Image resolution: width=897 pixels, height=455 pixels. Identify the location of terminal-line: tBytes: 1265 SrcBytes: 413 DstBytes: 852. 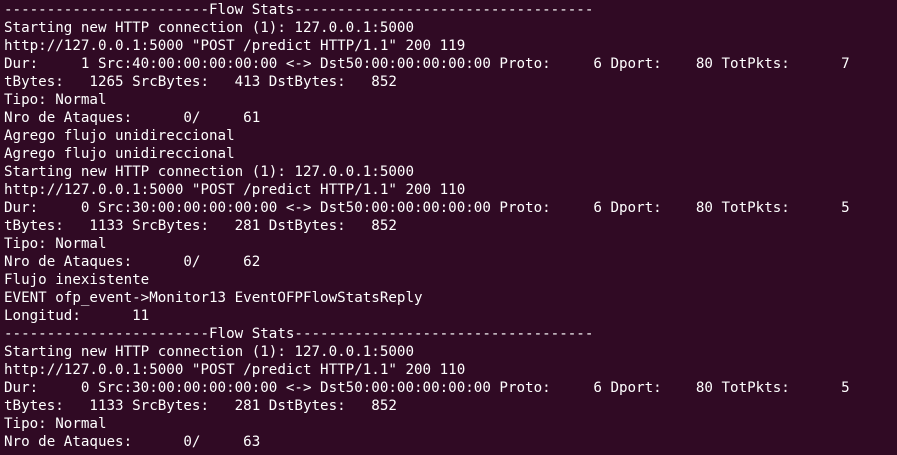
(200, 82).